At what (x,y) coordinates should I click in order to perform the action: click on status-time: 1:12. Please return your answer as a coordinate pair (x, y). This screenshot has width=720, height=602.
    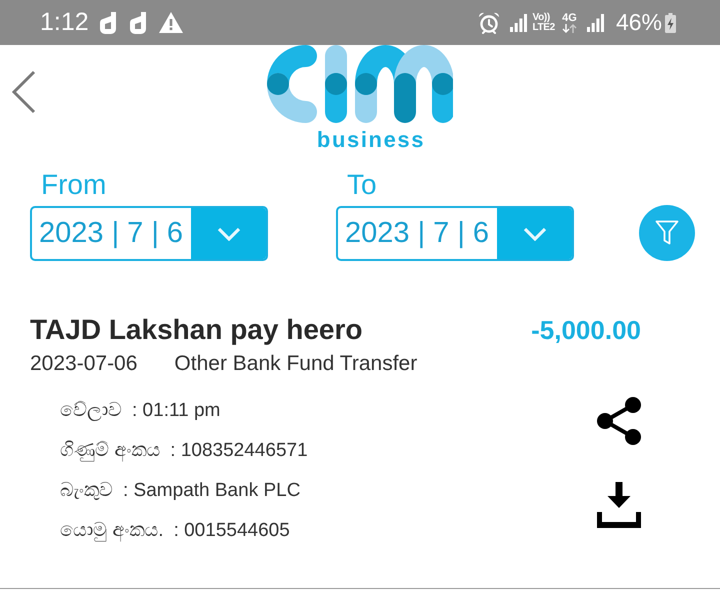
    Looking at the image, I should click on (64, 22).